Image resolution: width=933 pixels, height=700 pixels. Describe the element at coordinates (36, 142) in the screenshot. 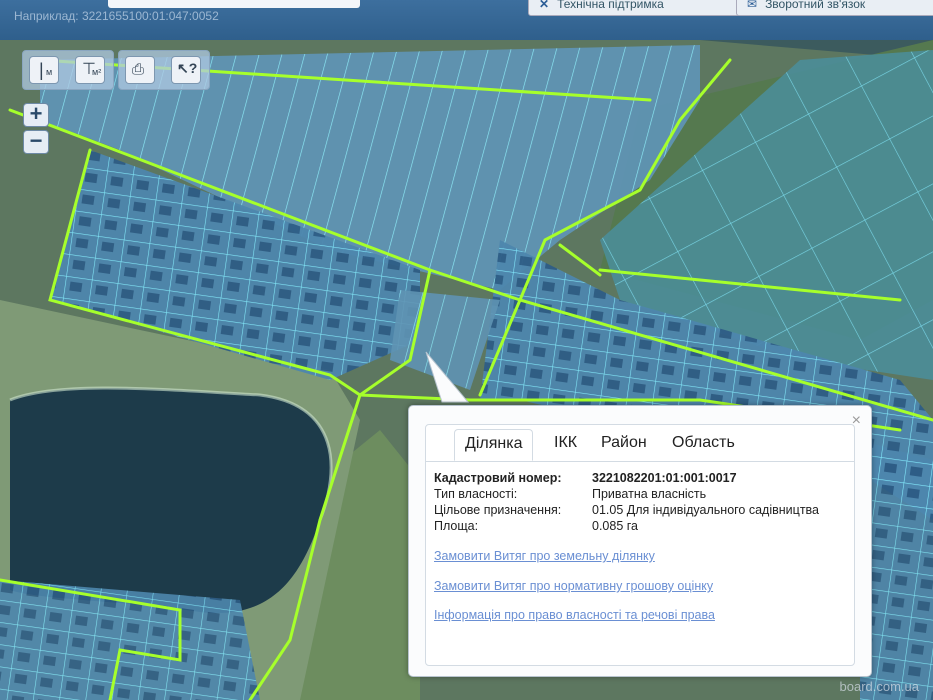

I see `zoom-out-button: −` at that location.